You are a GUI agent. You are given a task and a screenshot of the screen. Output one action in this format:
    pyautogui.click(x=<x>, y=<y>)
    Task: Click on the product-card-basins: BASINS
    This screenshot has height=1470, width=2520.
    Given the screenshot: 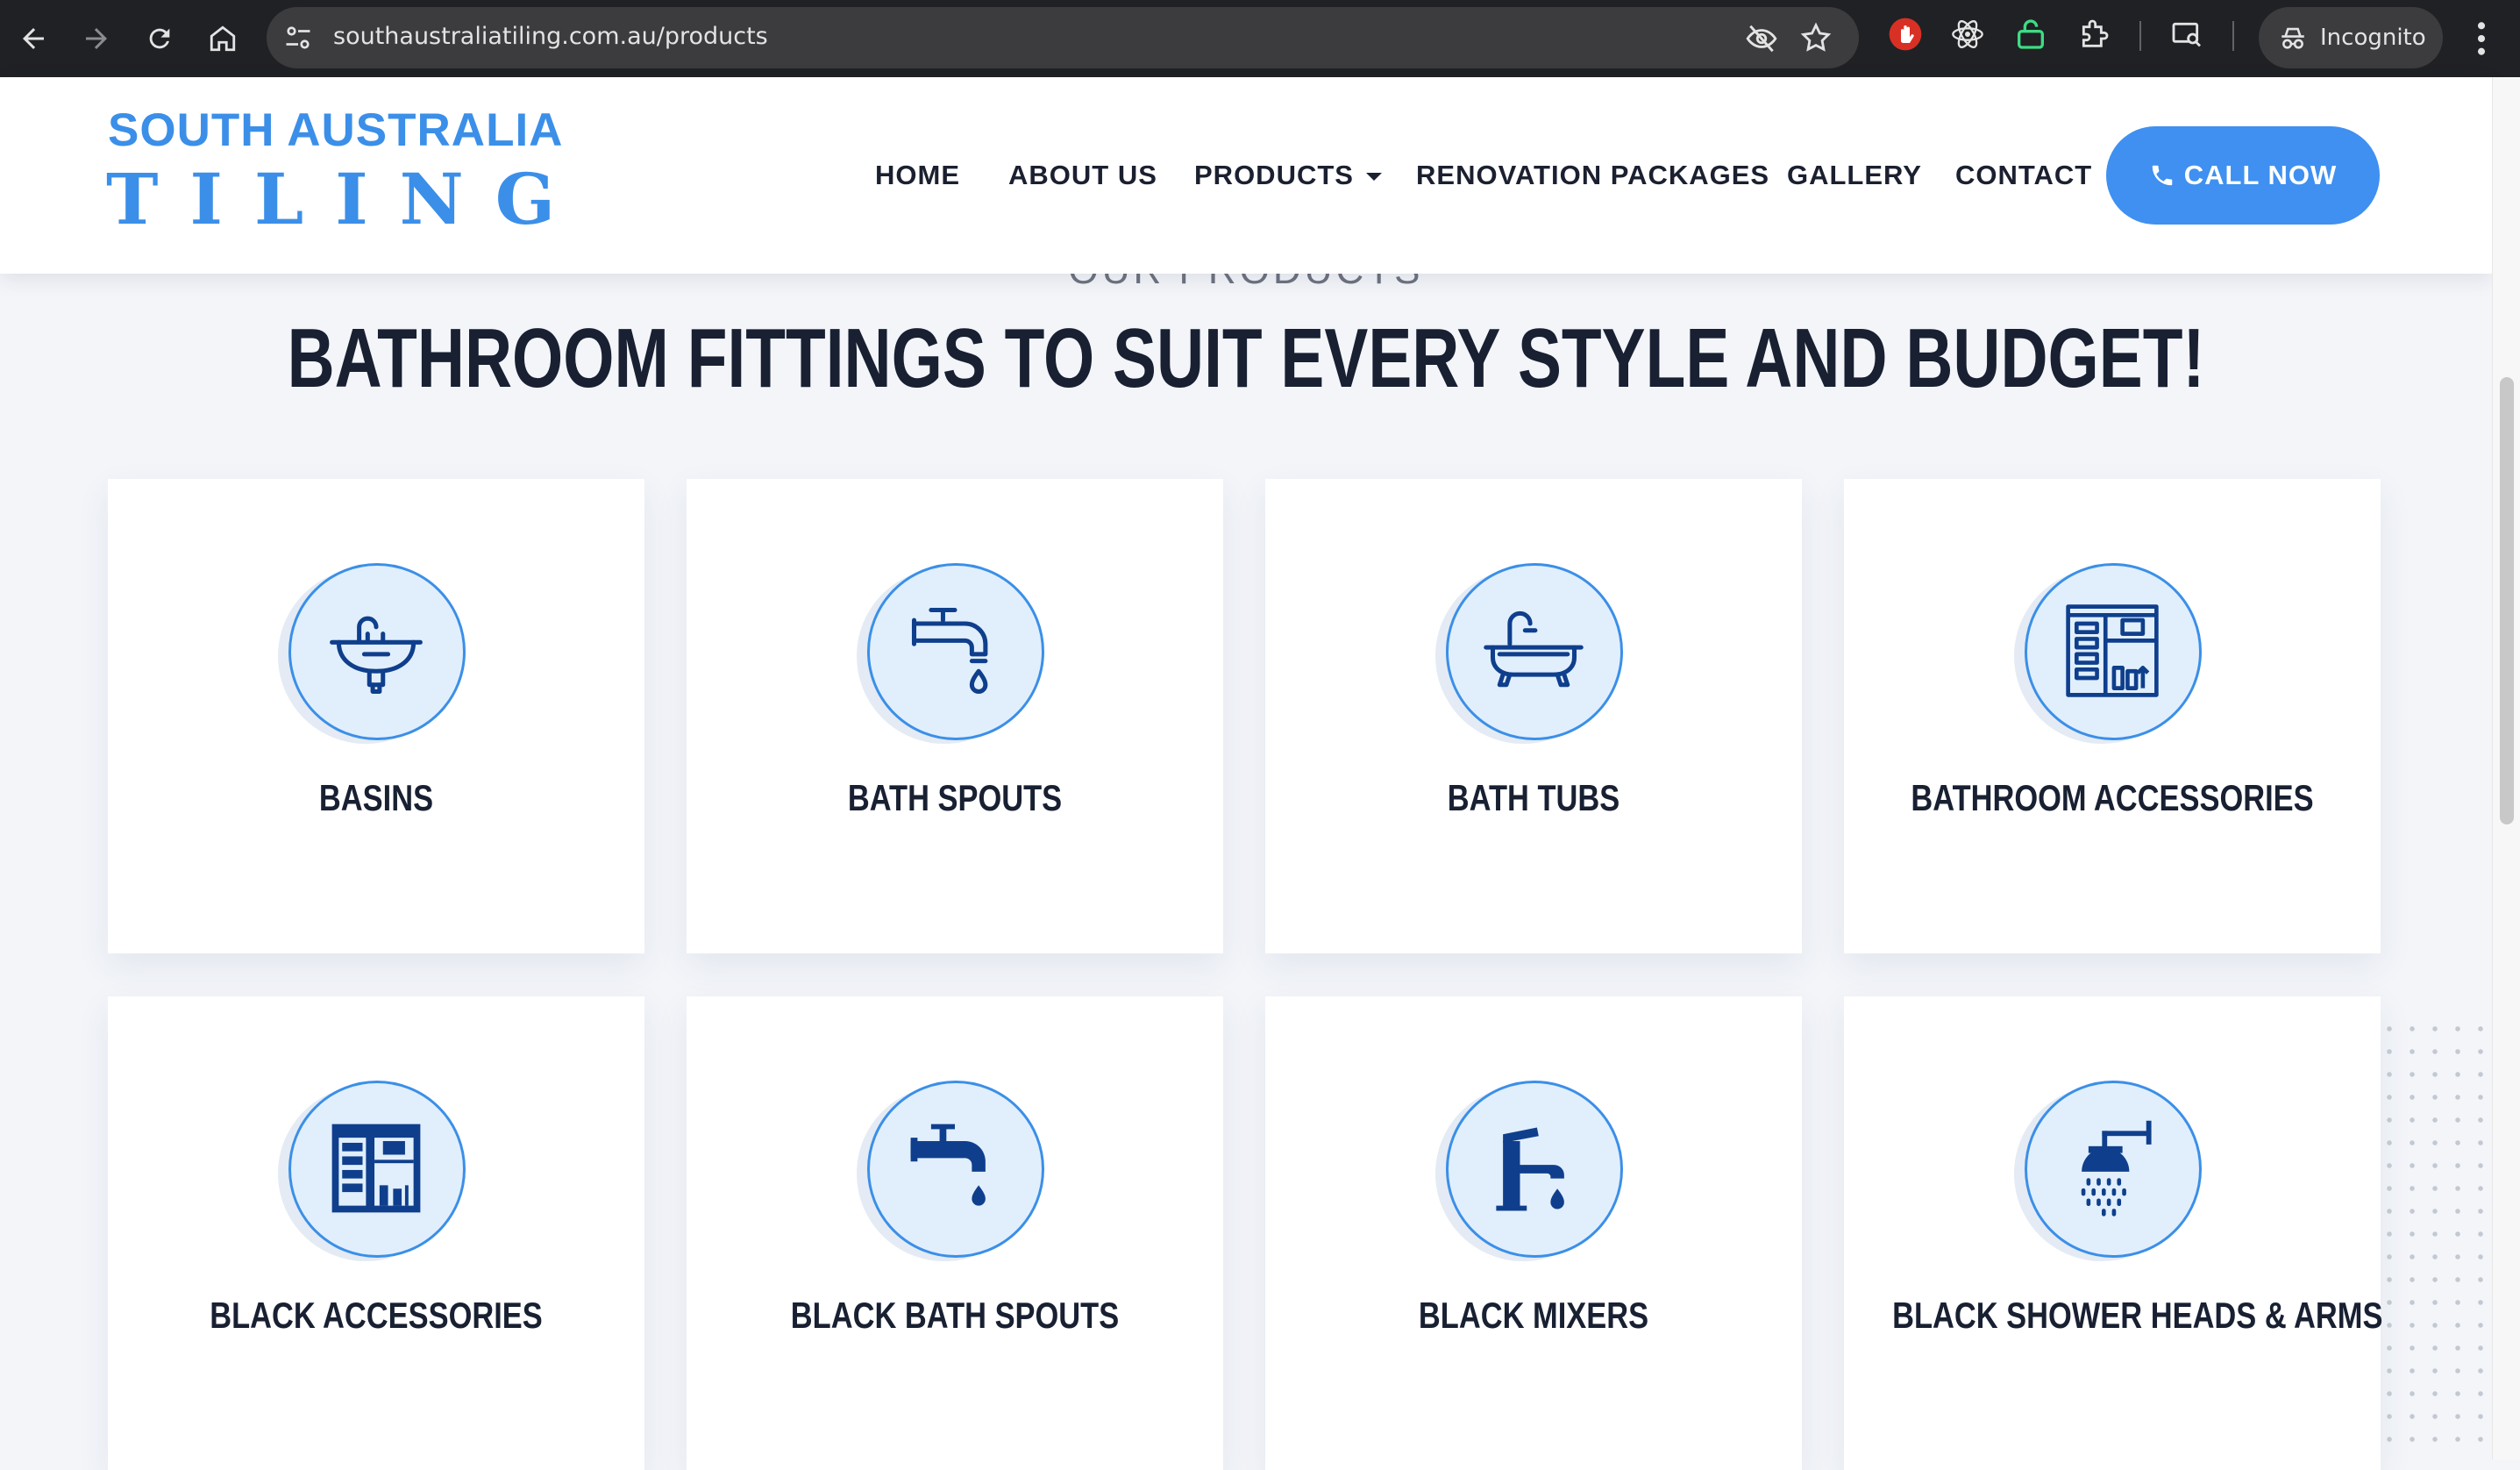 What is the action you would take?
    pyautogui.click(x=376, y=716)
    